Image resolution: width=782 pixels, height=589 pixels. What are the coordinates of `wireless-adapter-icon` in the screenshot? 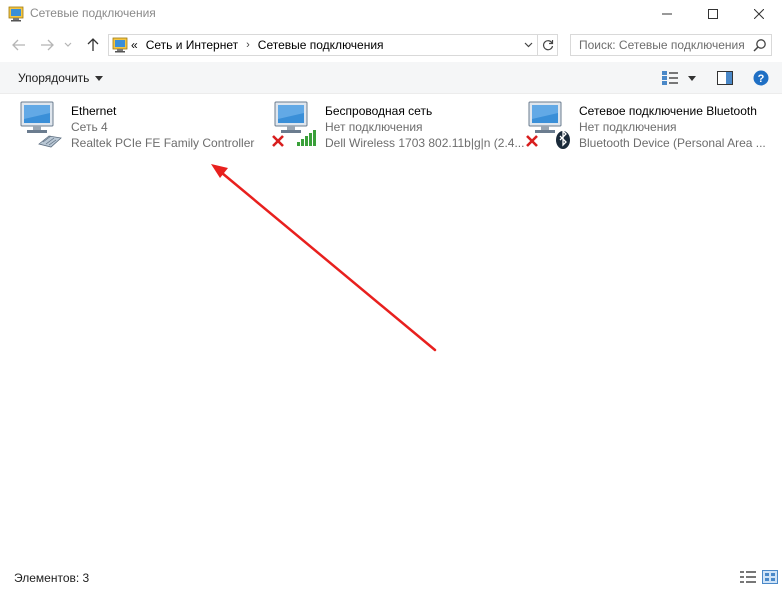 It's located at (294, 124).